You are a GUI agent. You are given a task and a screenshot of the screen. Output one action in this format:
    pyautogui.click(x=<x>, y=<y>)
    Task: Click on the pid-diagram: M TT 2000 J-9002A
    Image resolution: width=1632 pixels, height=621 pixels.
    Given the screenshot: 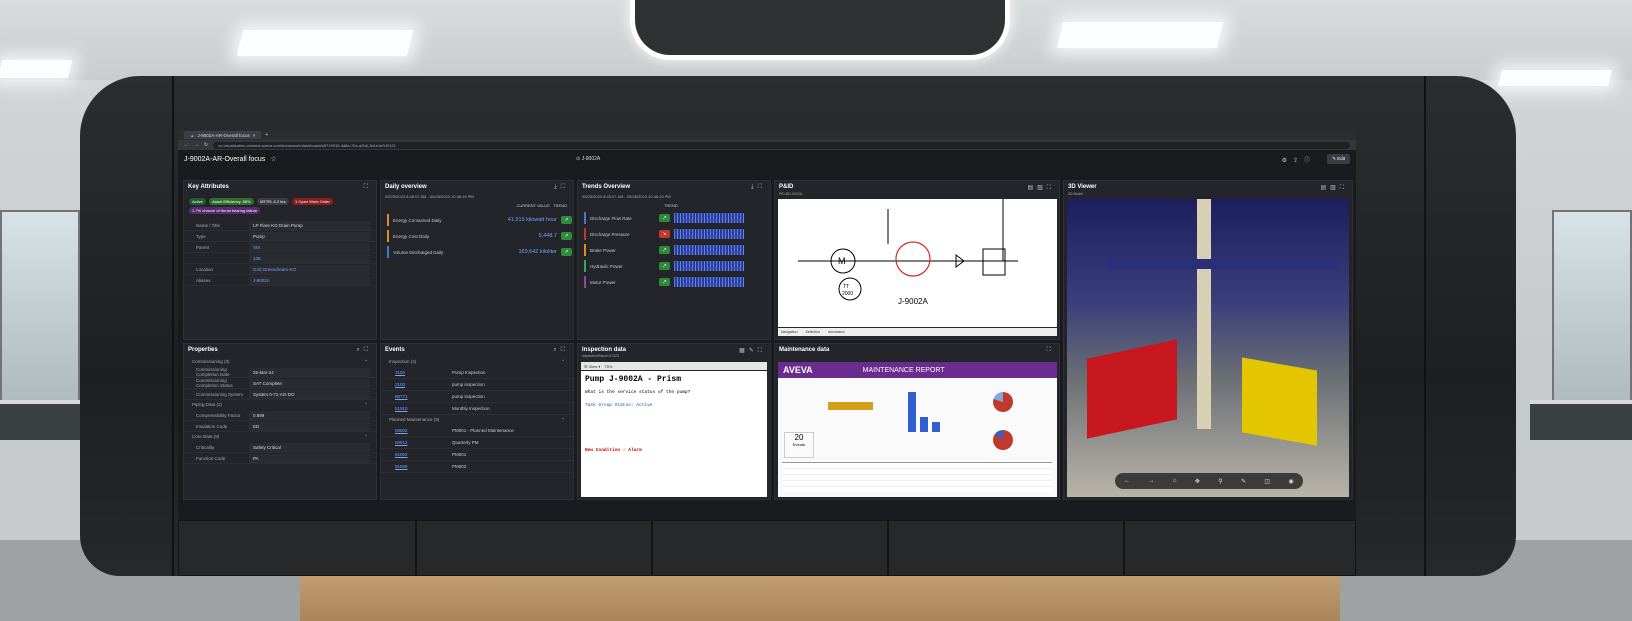 What is the action you would take?
    pyautogui.click(x=917, y=263)
    